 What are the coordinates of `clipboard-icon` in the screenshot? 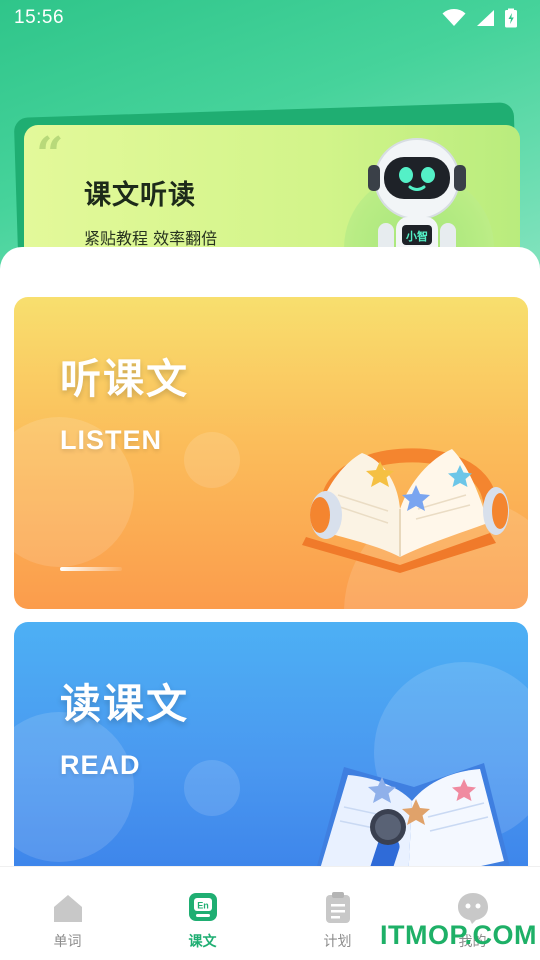 It's located at (337, 907).